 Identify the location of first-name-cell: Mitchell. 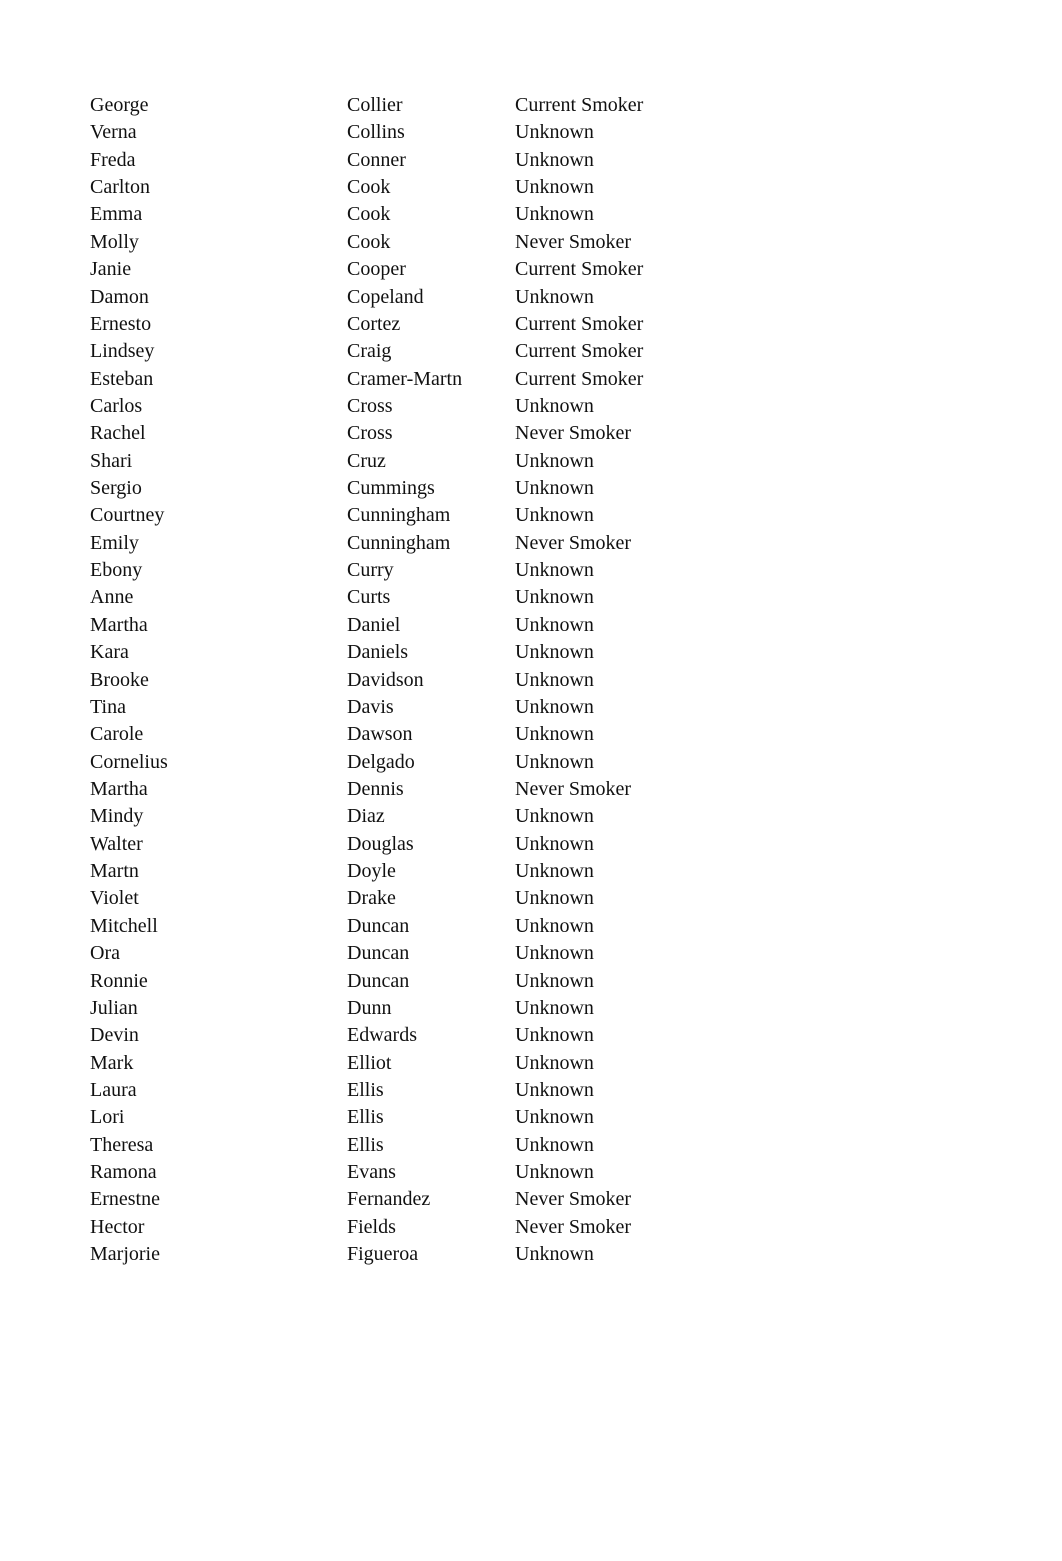
(124, 925).